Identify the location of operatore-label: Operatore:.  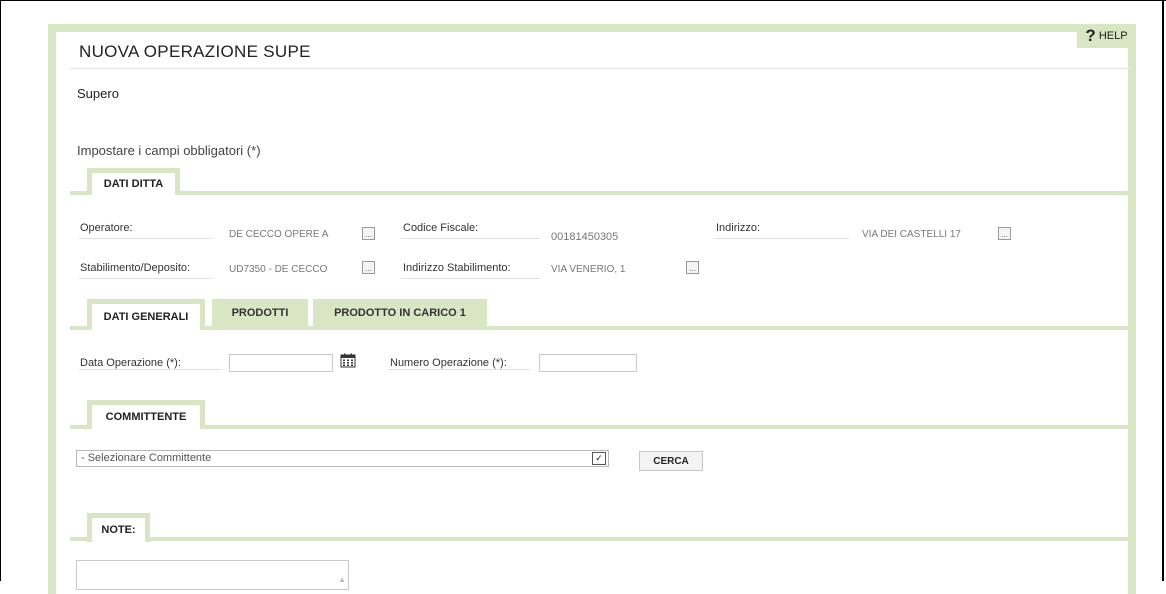
(106, 228).